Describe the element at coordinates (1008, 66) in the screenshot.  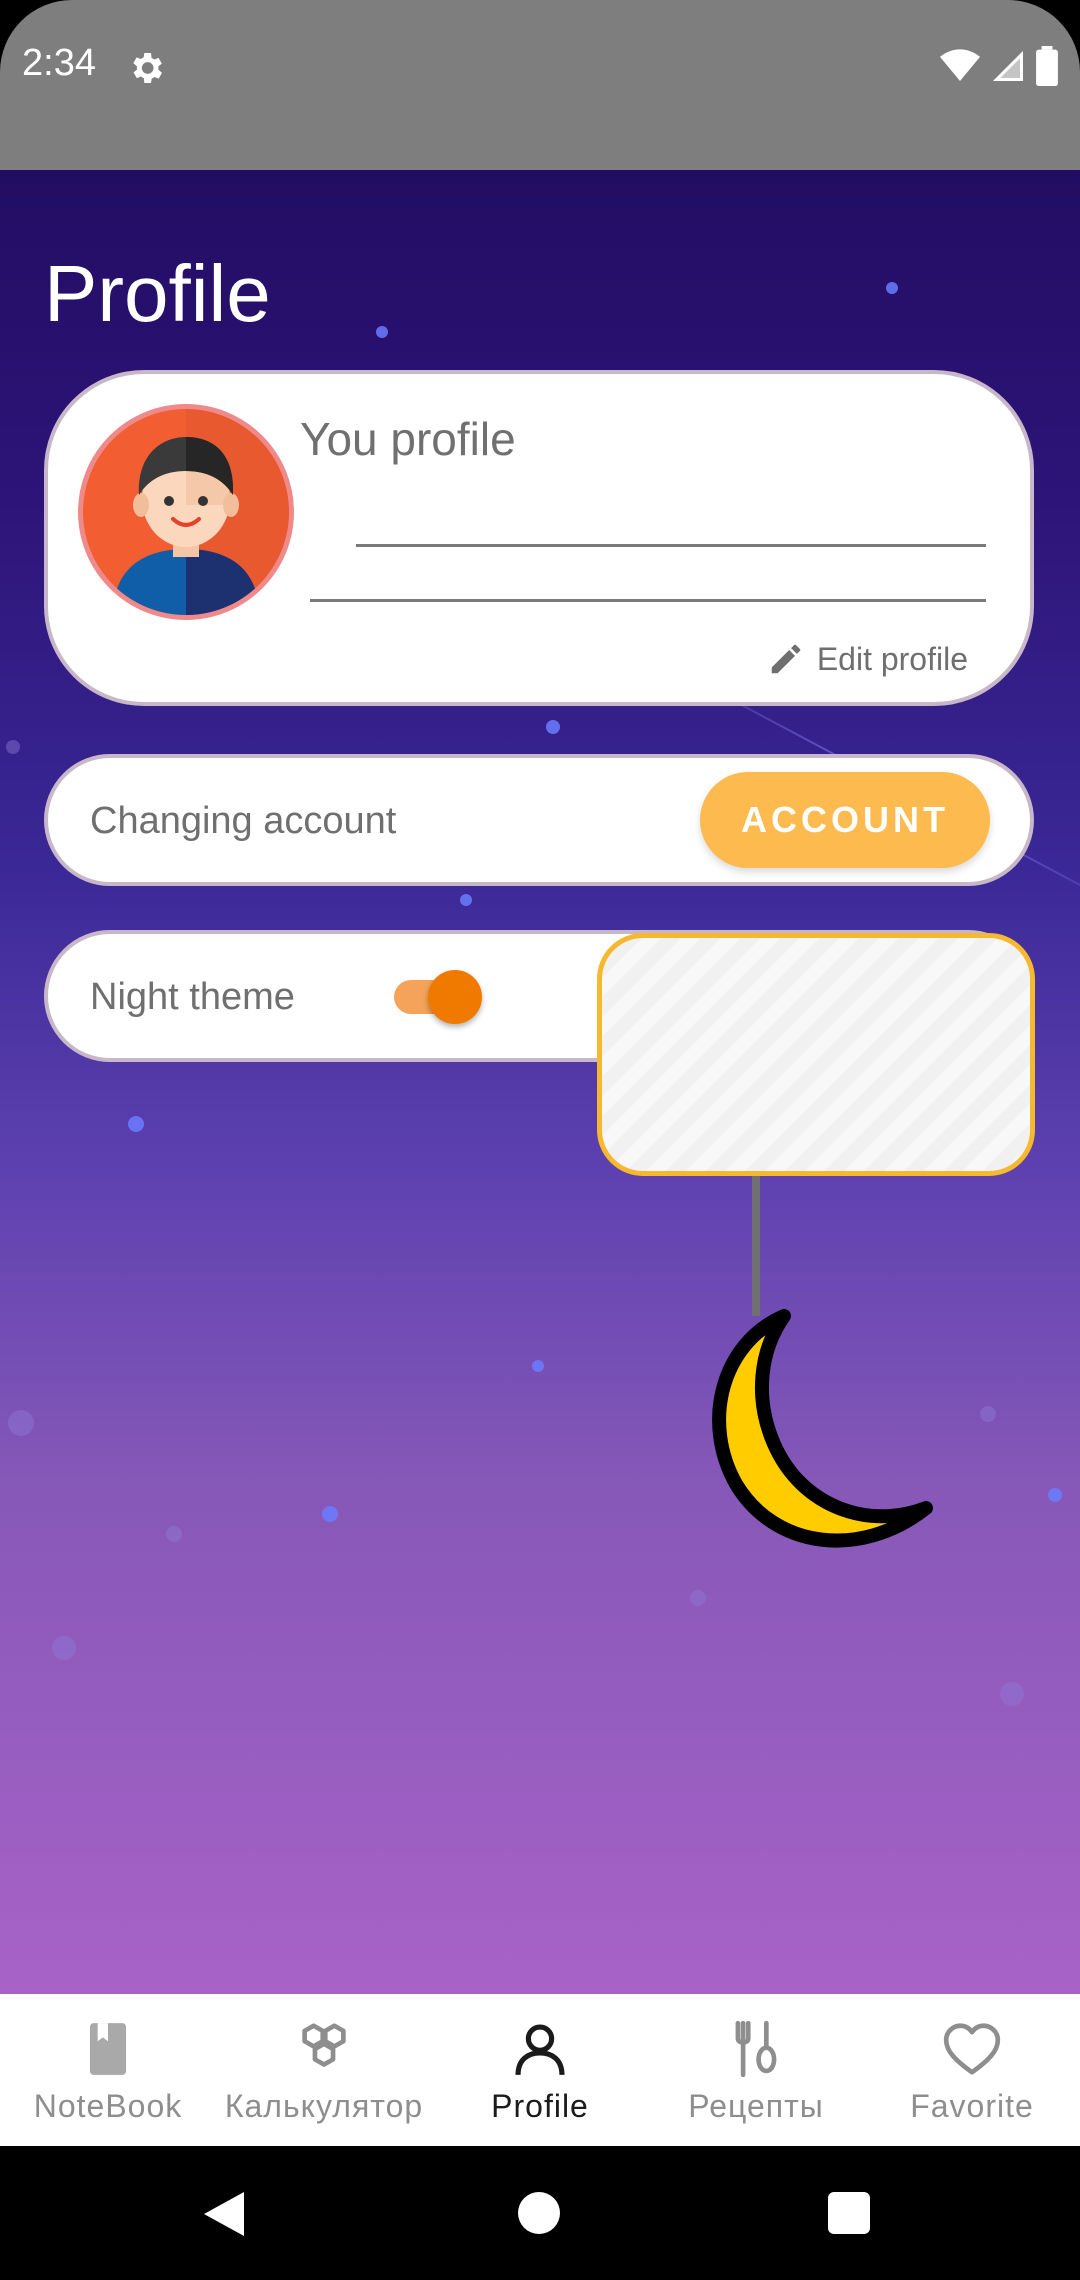
I see `signal-icon` at that location.